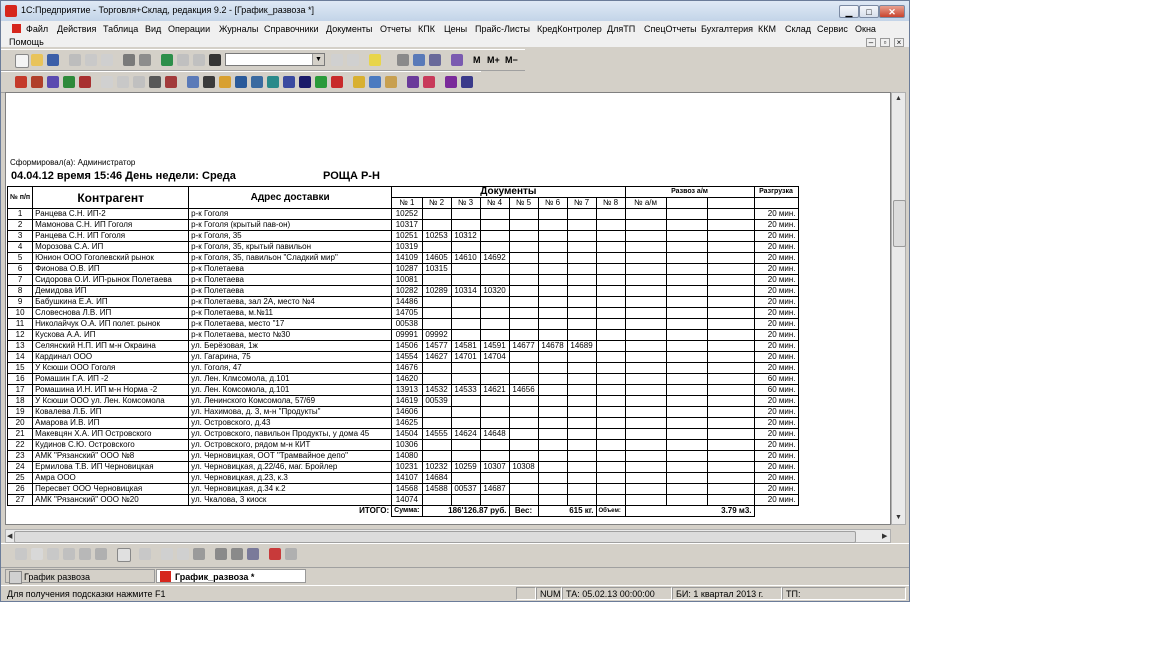 The width and height of the screenshot is (1152, 648). I want to click on report-icon, so click(359, 82).